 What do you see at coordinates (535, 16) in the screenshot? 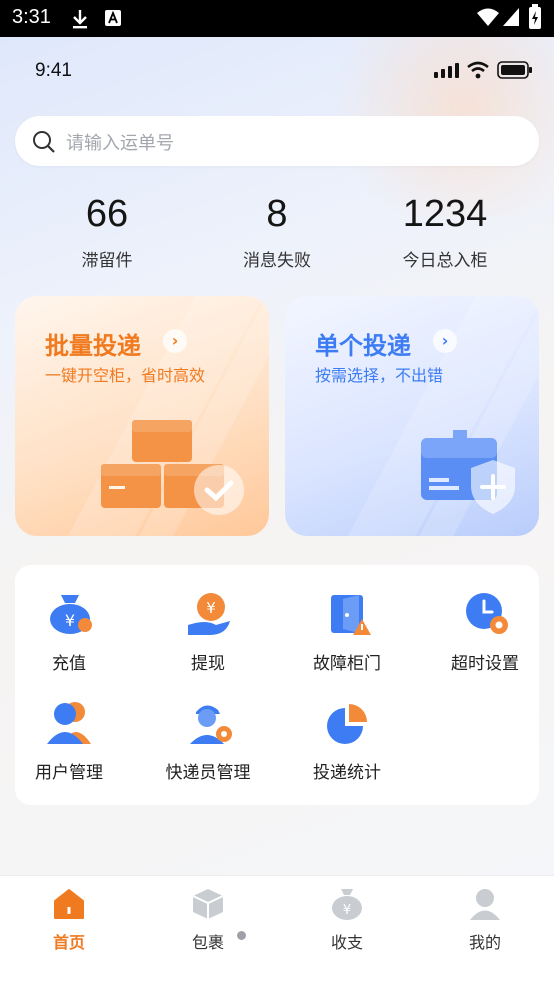
I see `battery-charging-icon` at bounding box center [535, 16].